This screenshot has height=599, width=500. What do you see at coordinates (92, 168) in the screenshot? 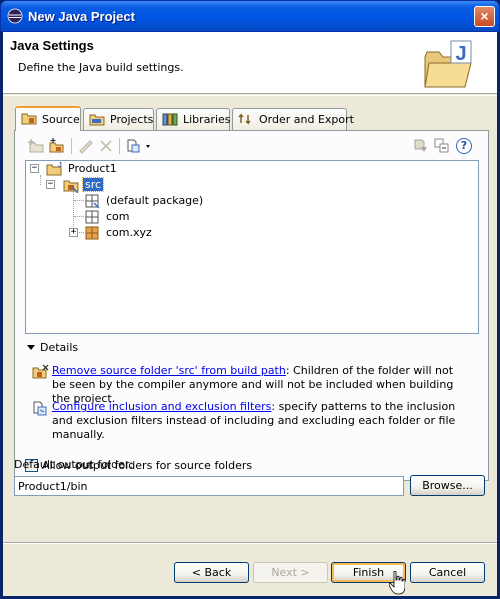
I see `project-label: Product1` at bounding box center [92, 168].